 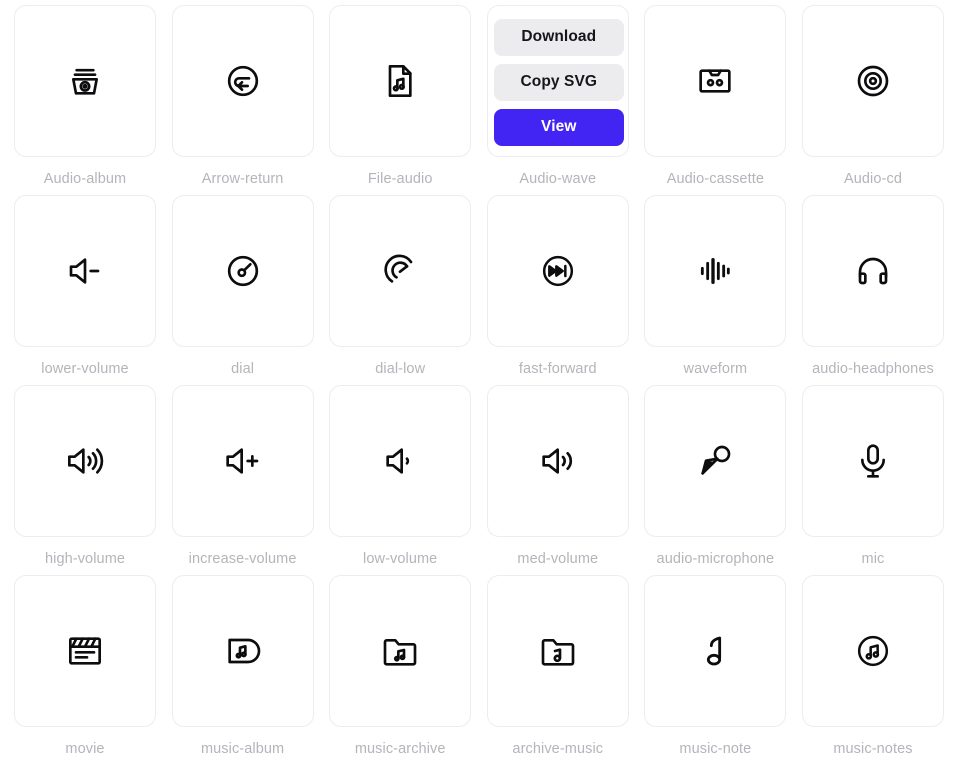 I want to click on icon-label: low-volume, so click(x=400, y=559).